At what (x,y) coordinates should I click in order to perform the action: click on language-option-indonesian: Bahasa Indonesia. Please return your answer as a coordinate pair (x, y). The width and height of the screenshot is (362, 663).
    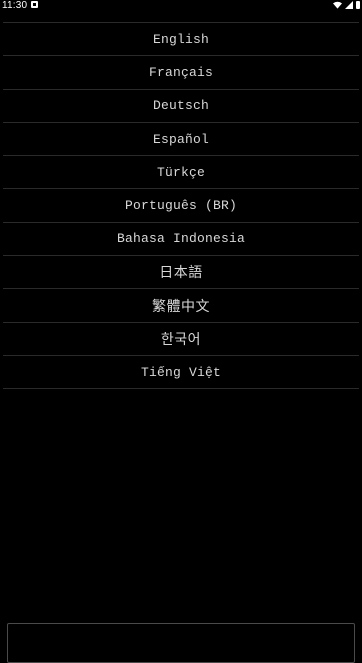
    Looking at the image, I should click on (181, 240).